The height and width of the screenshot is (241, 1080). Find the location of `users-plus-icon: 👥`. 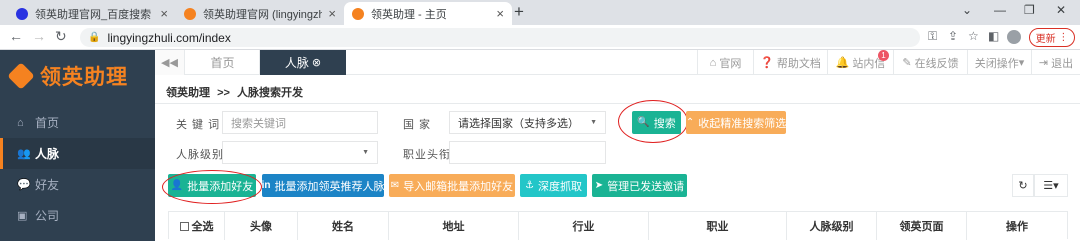

users-plus-icon: 👥 is located at coordinates (24, 154).